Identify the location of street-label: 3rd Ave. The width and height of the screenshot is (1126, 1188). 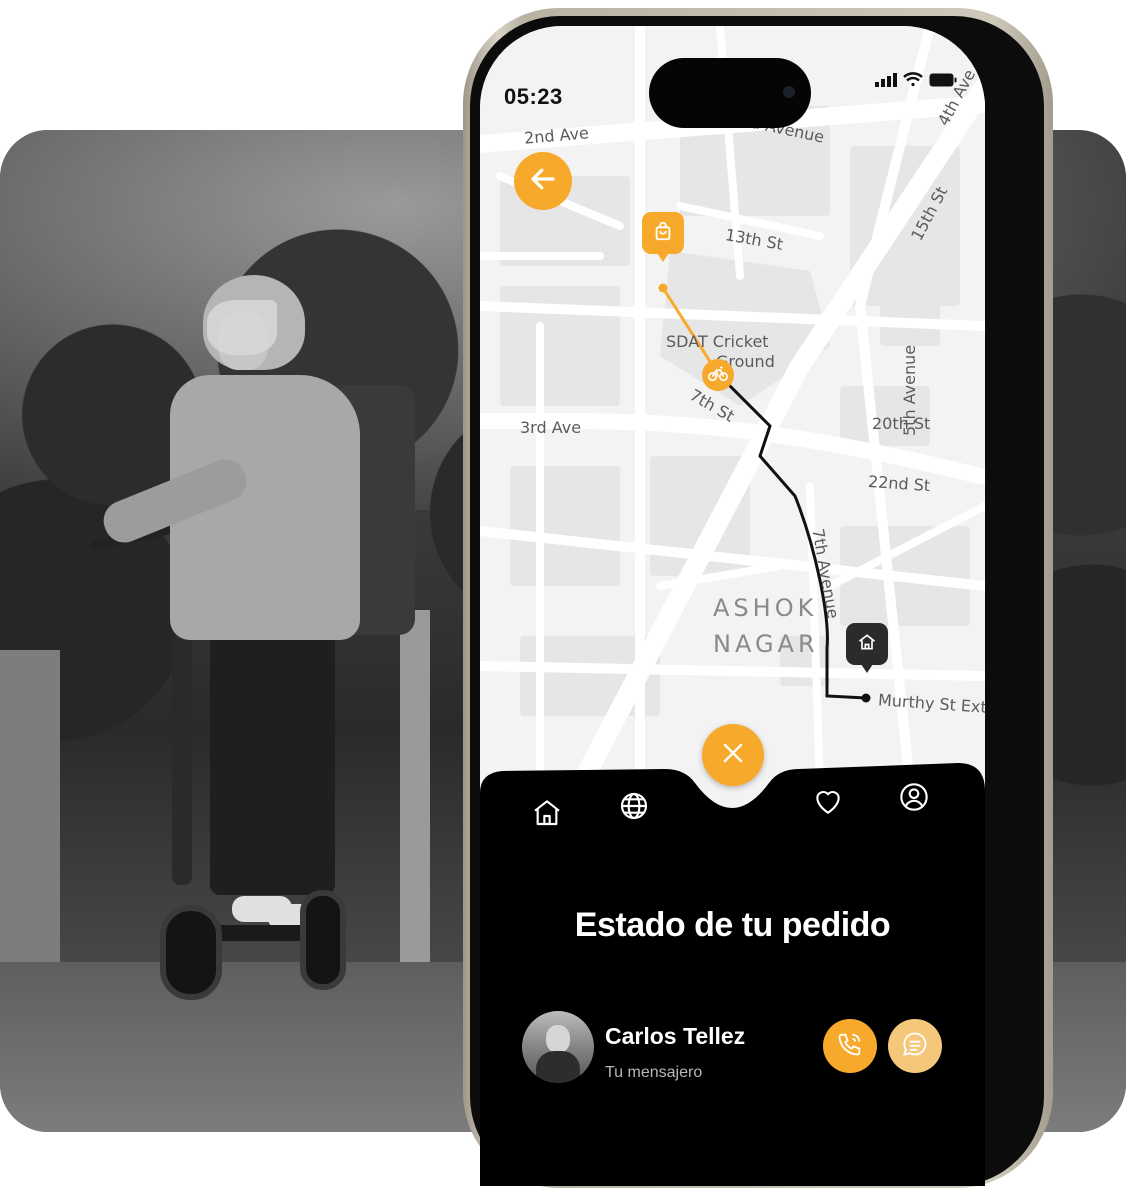
(551, 427).